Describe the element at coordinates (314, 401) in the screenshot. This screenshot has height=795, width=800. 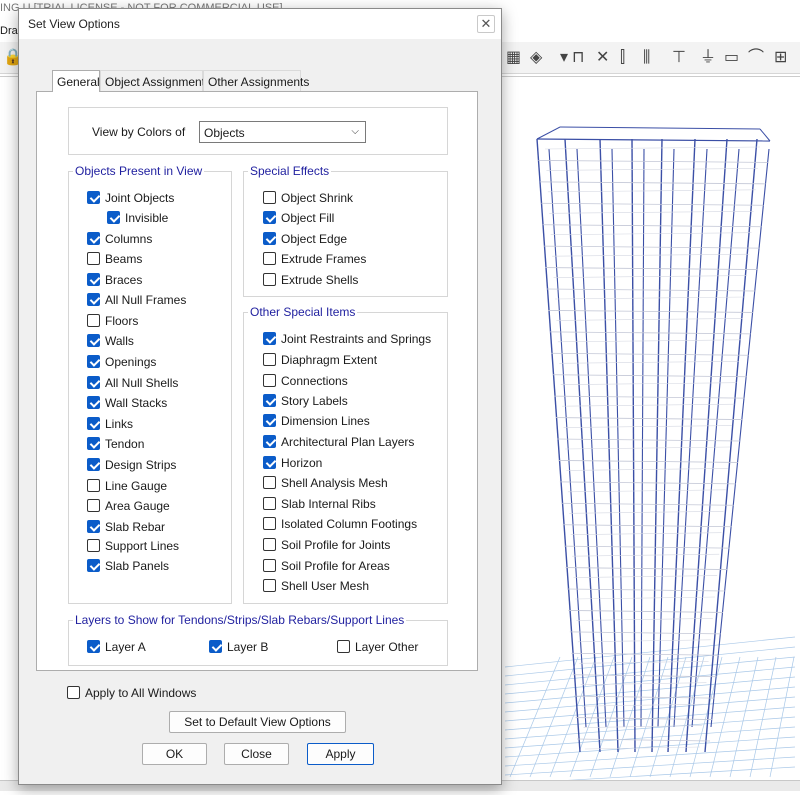
I see `checkbox-label: Story Labels` at that location.